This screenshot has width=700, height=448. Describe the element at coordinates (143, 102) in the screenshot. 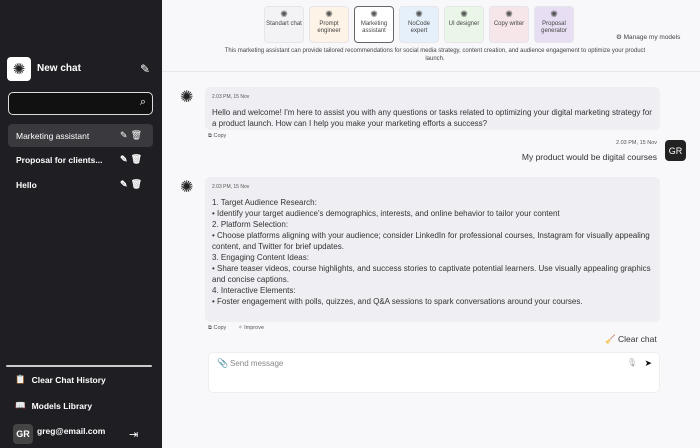

I see `search-icon: ⌕` at that location.